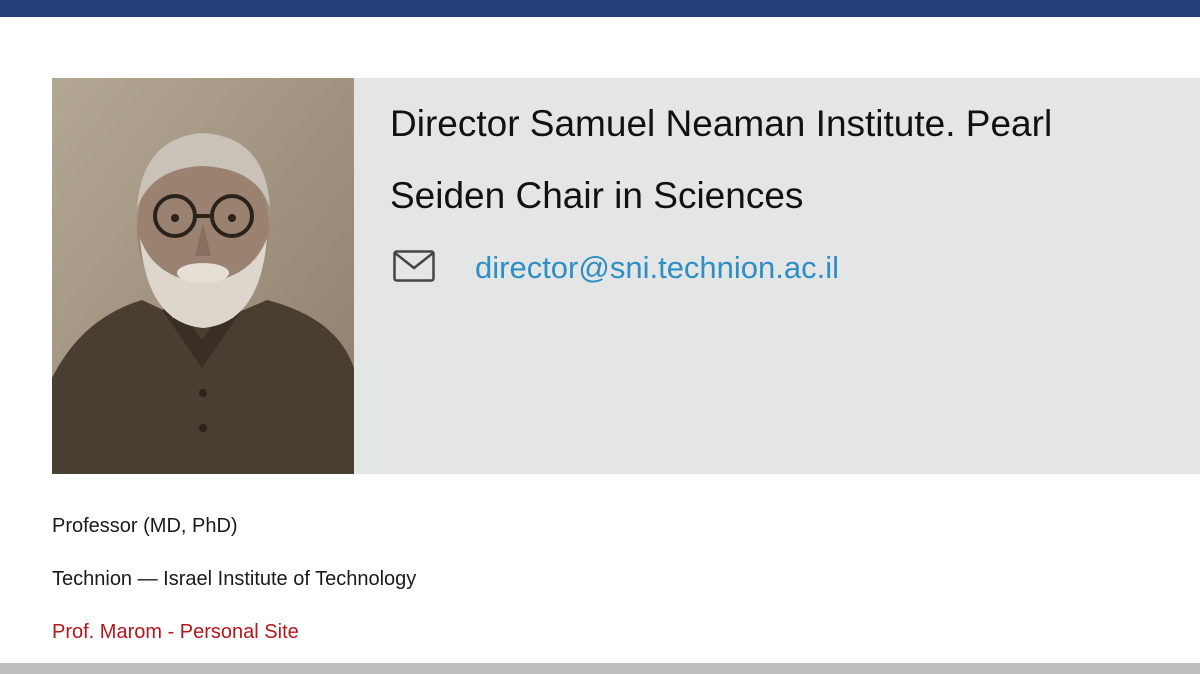 Image resolution: width=1200 pixels, height=674 pixels. I want to click on portrait-image, so click(203, 276).